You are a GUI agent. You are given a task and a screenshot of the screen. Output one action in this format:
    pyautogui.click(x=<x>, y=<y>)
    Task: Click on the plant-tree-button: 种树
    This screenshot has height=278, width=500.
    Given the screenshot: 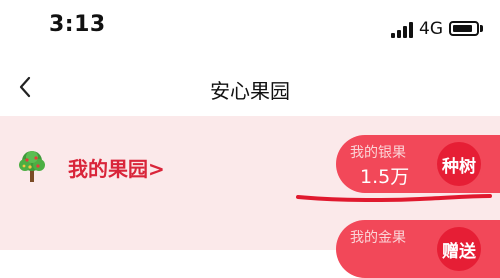 What is the action you would take?
    pyautogui.click(x=459, y=164)
    